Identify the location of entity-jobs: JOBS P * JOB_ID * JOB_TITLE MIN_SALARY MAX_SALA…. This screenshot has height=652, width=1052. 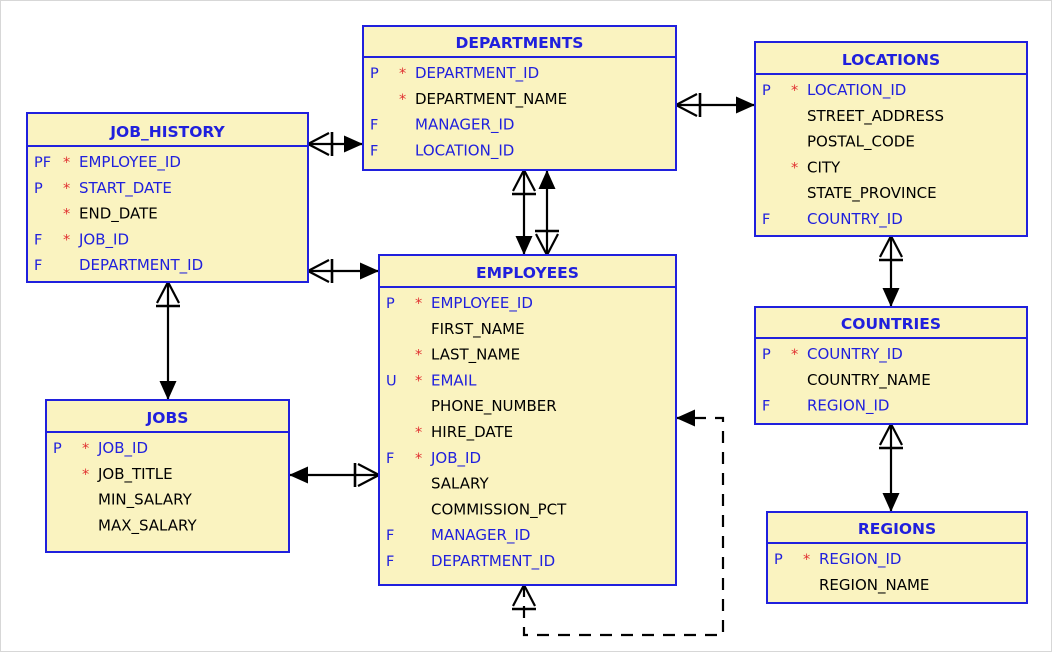
(167, 476).